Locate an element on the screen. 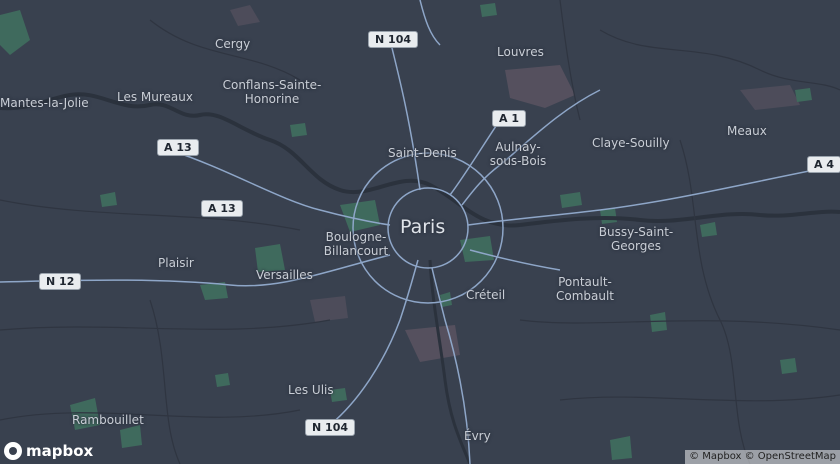  place-label-conflans: Conflans-Sainte- Honorine is located at coordinates (272, 92).